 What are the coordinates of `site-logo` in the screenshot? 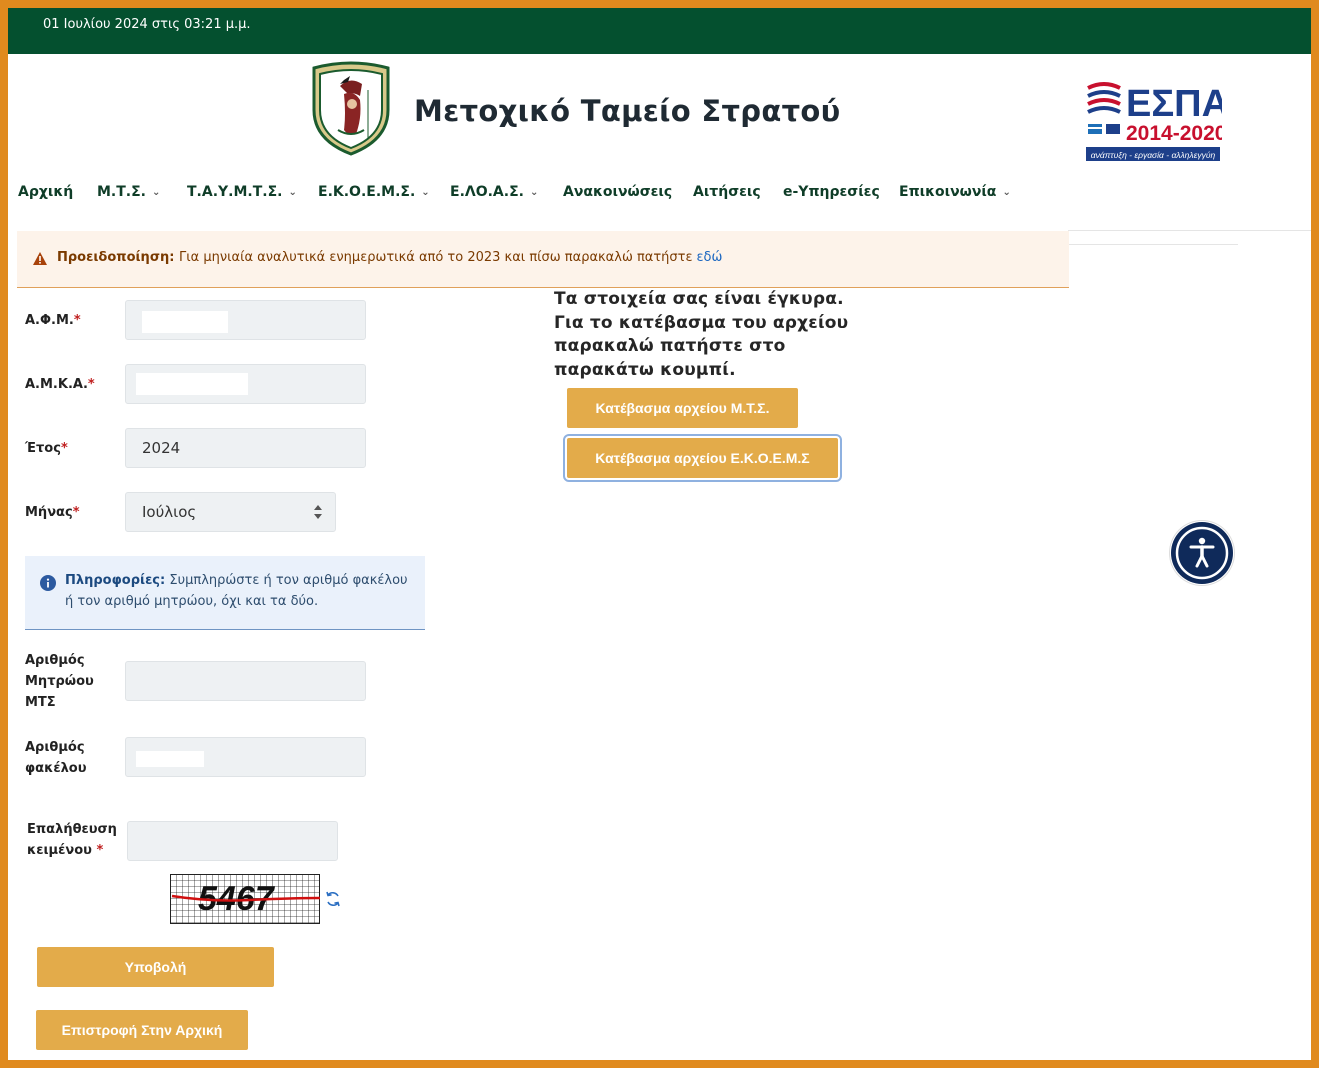 It's located at (351, 108).